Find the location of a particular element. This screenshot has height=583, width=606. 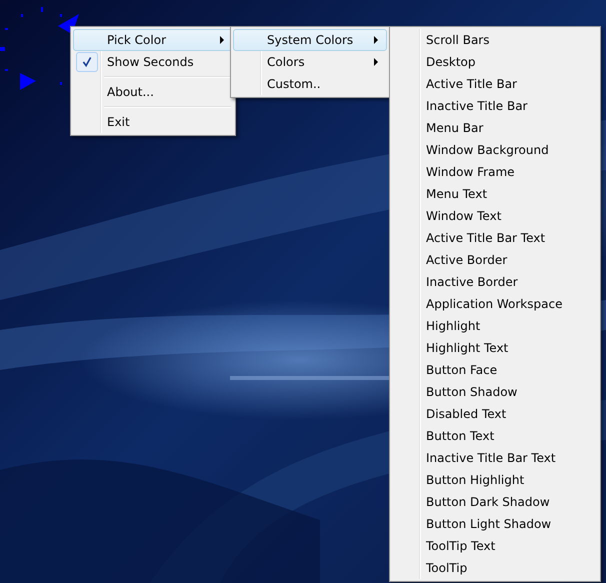

menu-item: Highlight is located at coordinates (495, 326).